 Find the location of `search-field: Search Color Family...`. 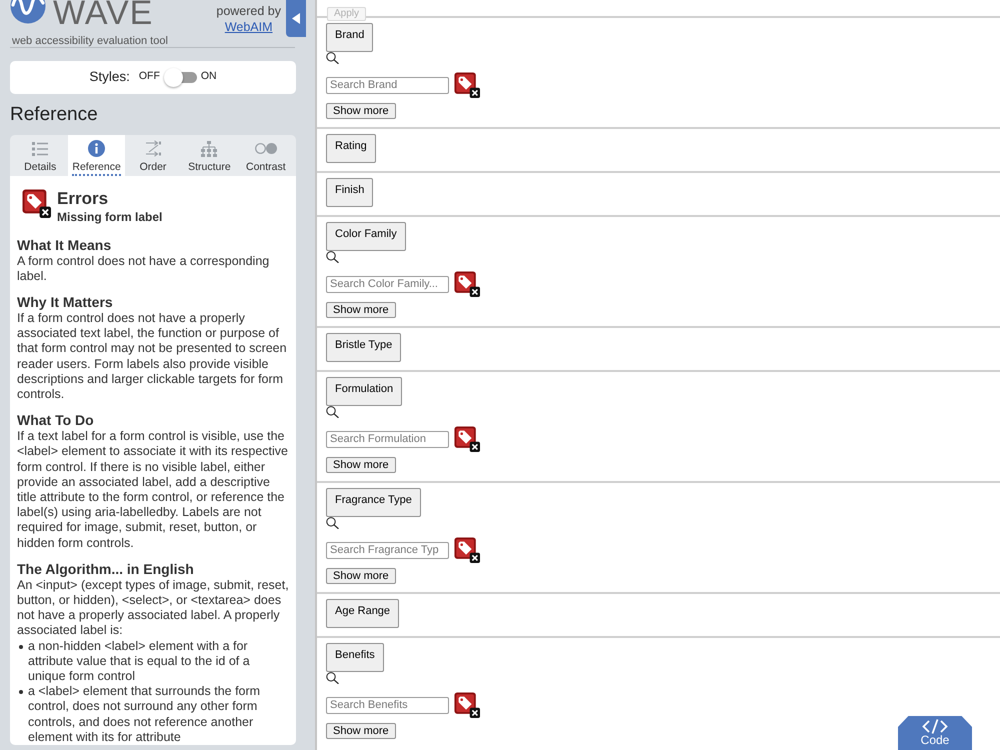

search-field: Search Color Family... is located at coordinates (387, 284).